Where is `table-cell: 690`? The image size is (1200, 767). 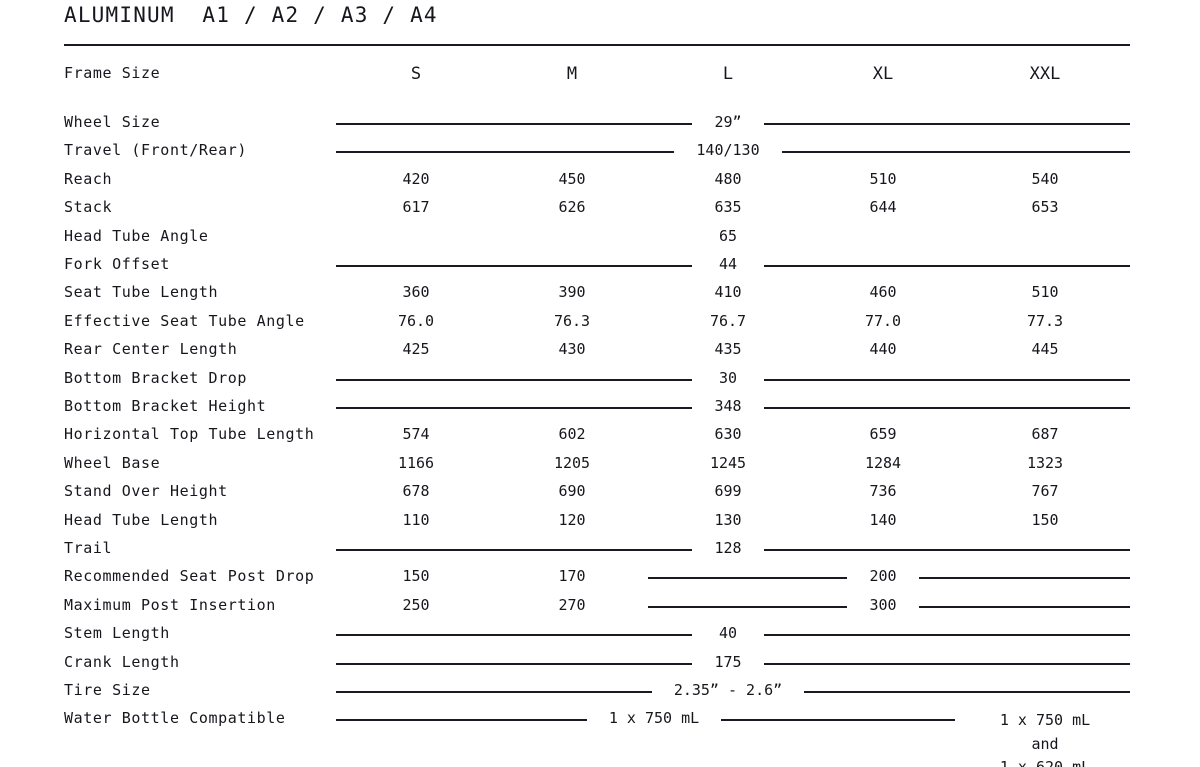 table-cell: 690 is located at coordinates (572, 491).